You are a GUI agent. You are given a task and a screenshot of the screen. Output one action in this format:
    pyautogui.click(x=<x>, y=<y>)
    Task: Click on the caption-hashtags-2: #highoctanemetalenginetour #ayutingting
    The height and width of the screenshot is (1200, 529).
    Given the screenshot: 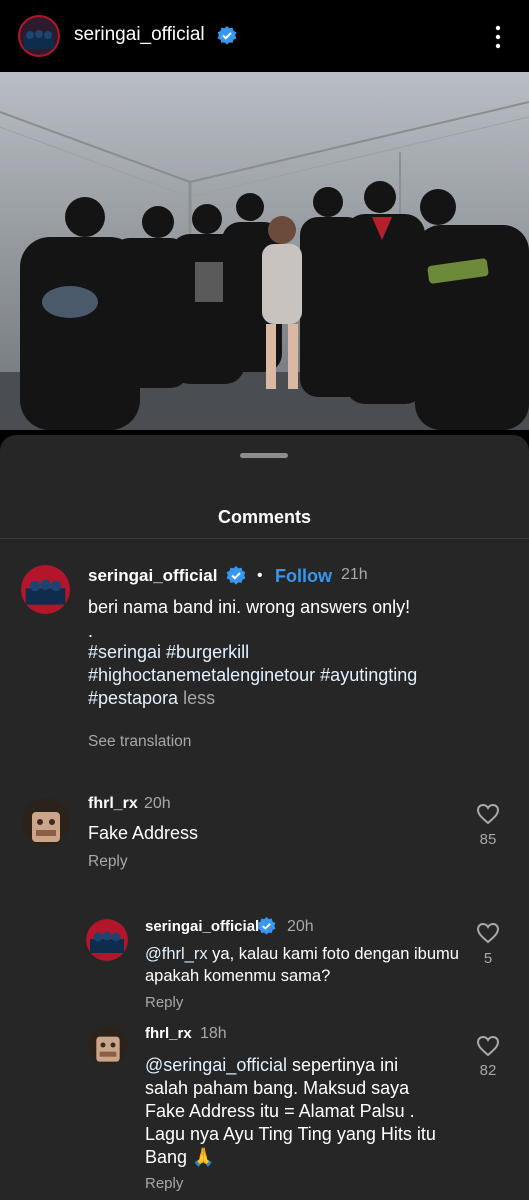 What is the action you would take?
    pyautogui.click(x=252, y=675)
    